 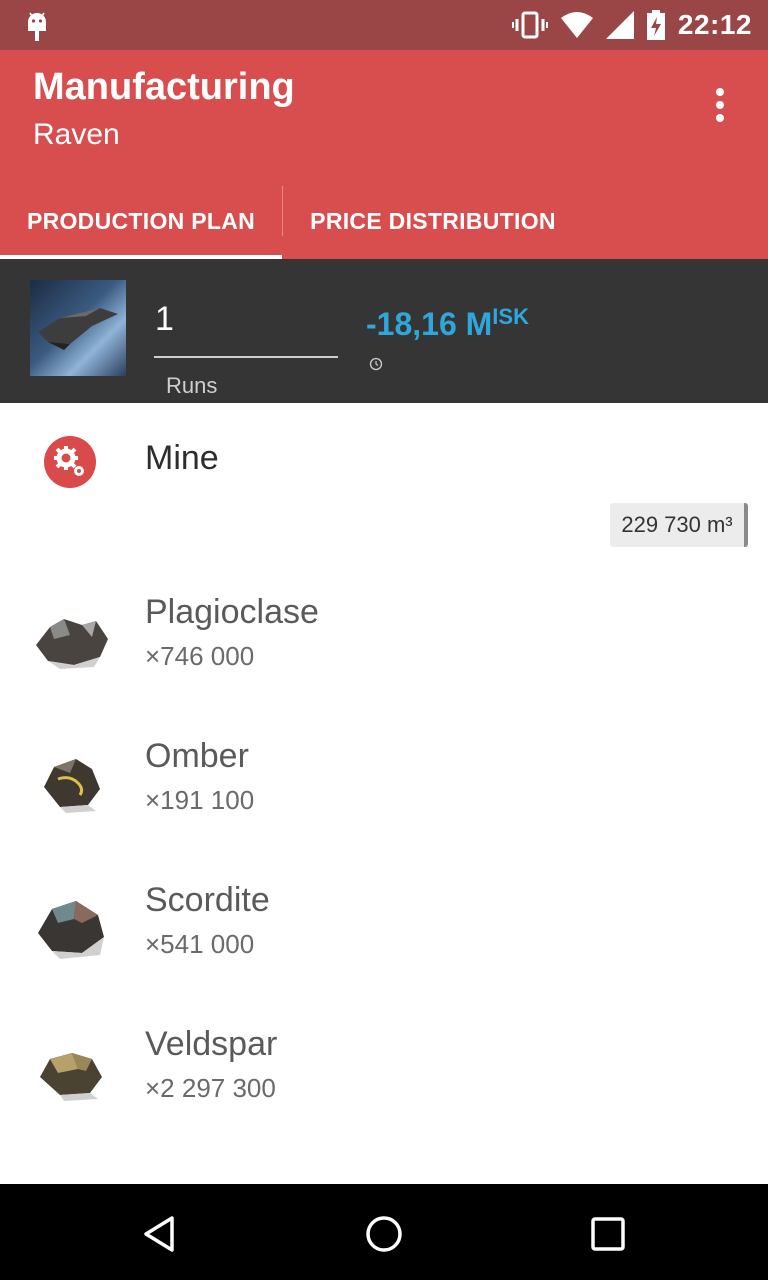 I want to click on profit-amount: -18,16 M, so click(x=429, y=324).